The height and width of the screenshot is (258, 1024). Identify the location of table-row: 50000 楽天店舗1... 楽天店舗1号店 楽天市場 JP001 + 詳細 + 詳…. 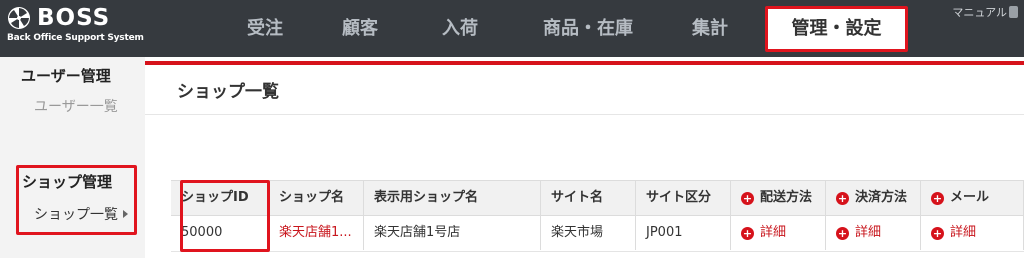
(597, 234).